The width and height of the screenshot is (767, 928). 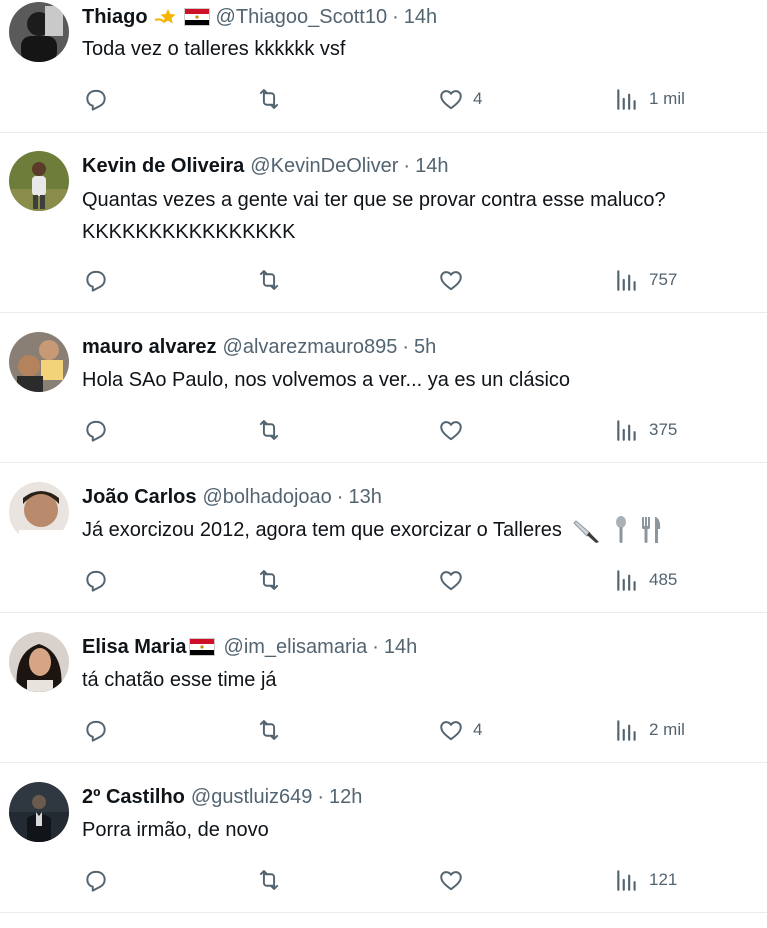 I want to click on author-handle: @Thiagoo_Scott10, so click(x=302, y=17).